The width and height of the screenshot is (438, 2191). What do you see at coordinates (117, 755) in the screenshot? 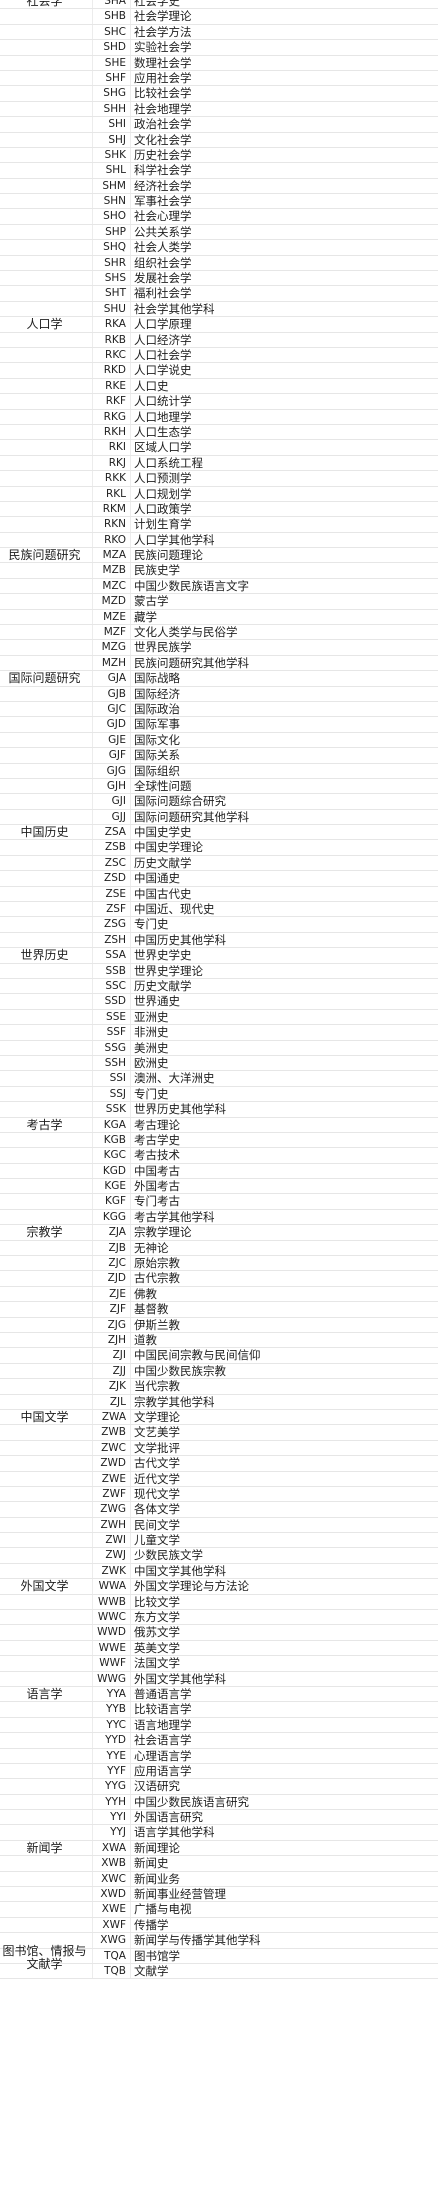
I see `subject-code: GJF` at bounding box center [117, 755].